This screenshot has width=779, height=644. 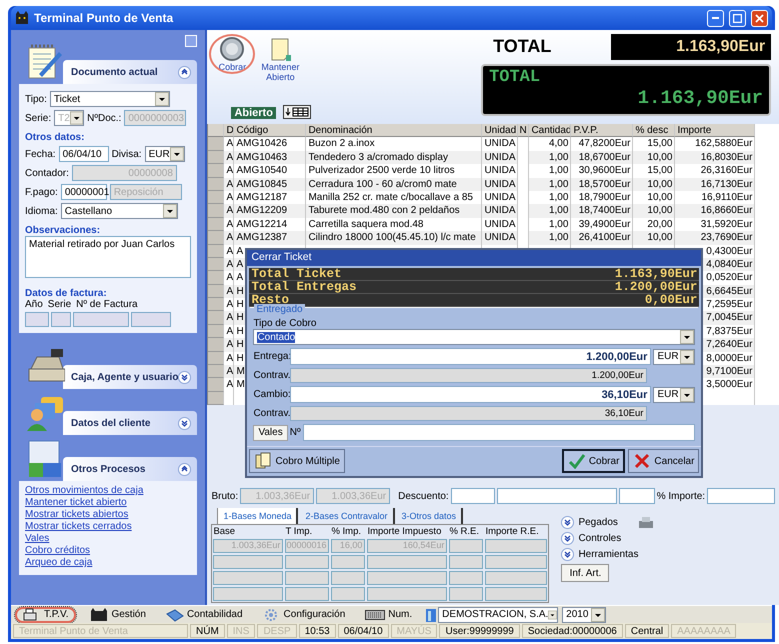 I want to click on section-header: Documento actual, so click(x=130, y=72).